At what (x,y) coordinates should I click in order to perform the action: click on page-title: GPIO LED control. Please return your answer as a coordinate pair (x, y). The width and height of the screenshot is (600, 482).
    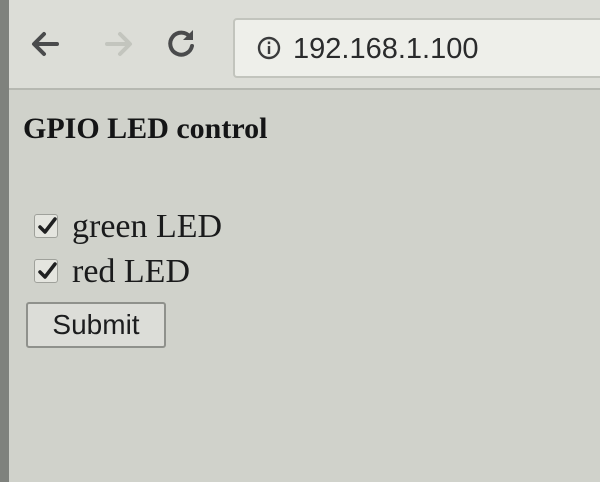
    Looking at the image, I should click on (145, 128).